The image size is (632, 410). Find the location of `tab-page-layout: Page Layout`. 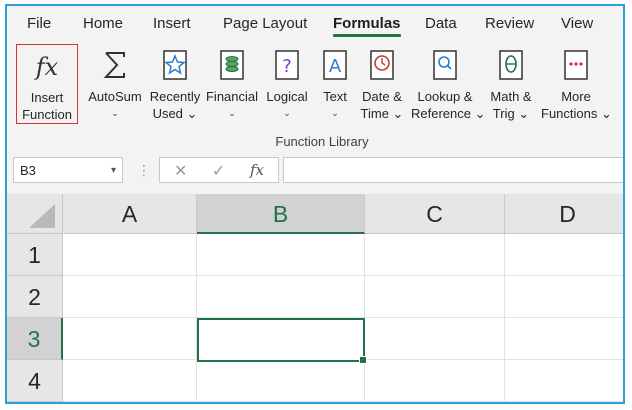

tab-page-layout: Page Layout is located at coordinates (265, 23).